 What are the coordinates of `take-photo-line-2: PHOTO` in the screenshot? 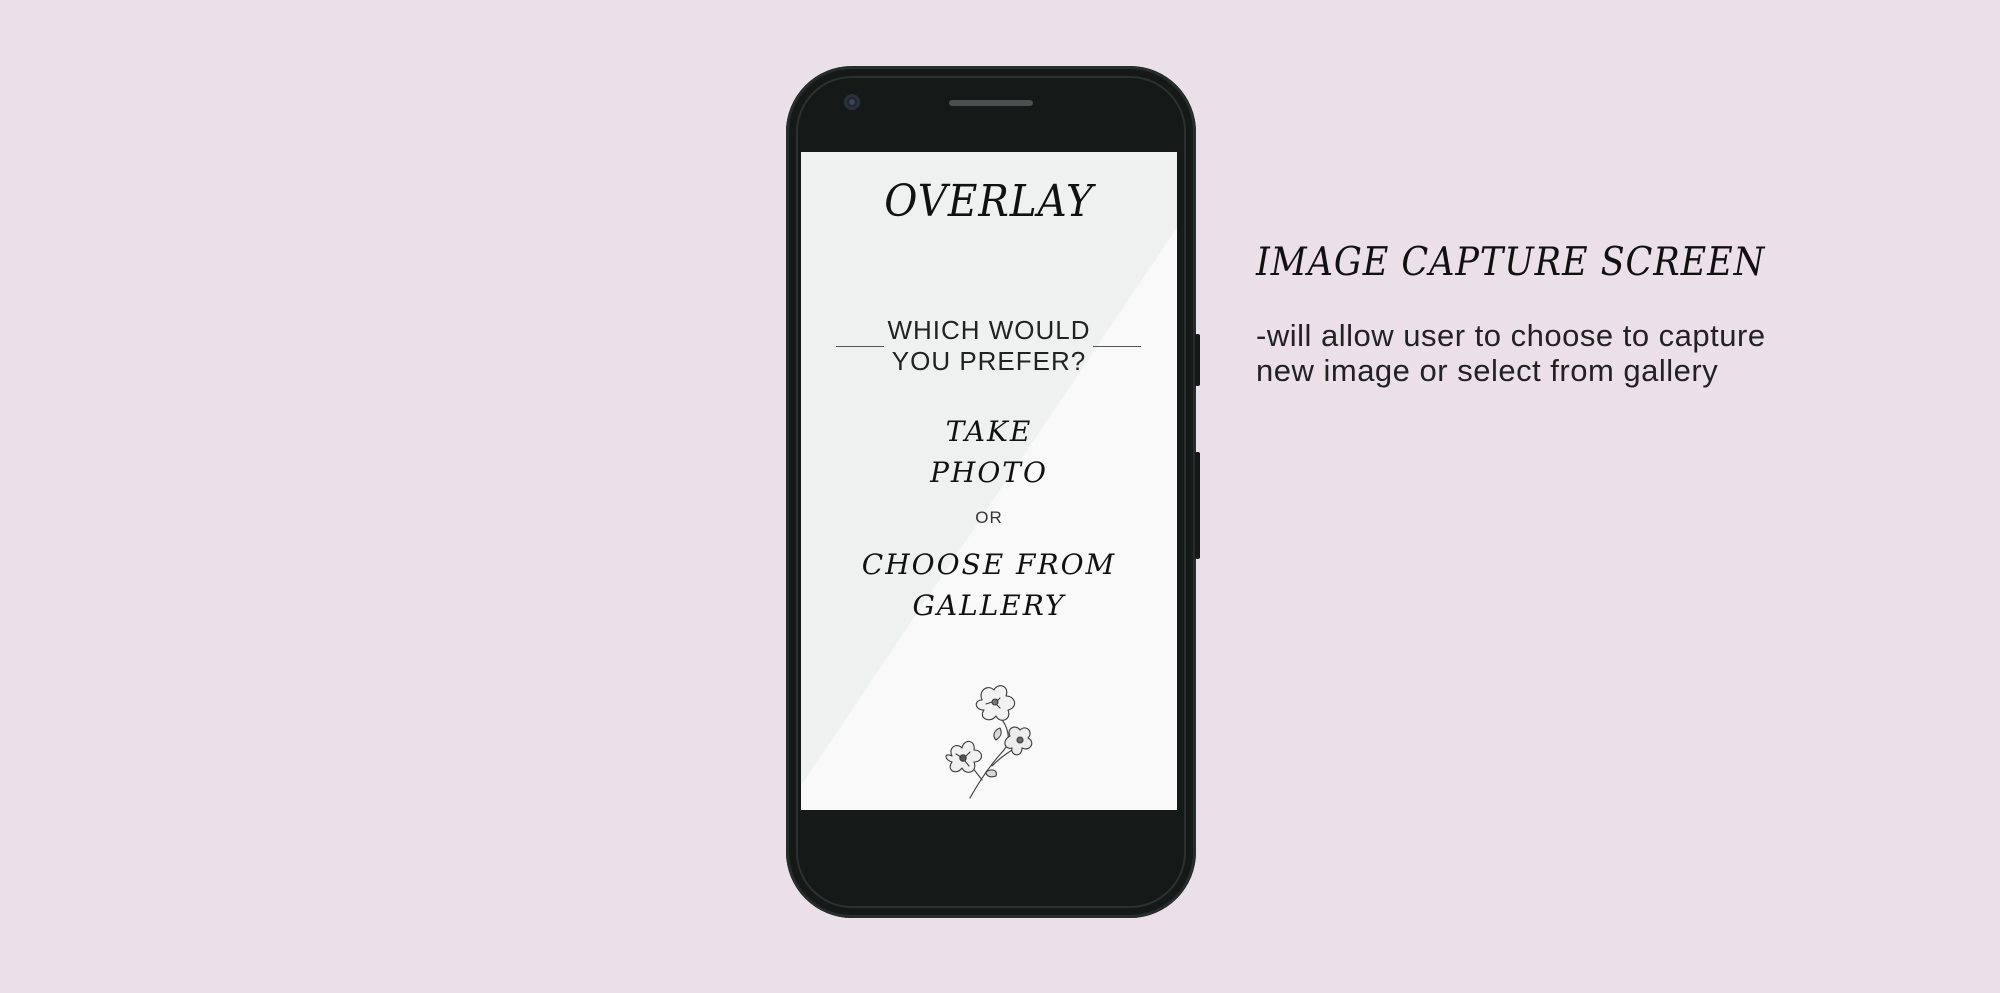 It's located at (989, 472).